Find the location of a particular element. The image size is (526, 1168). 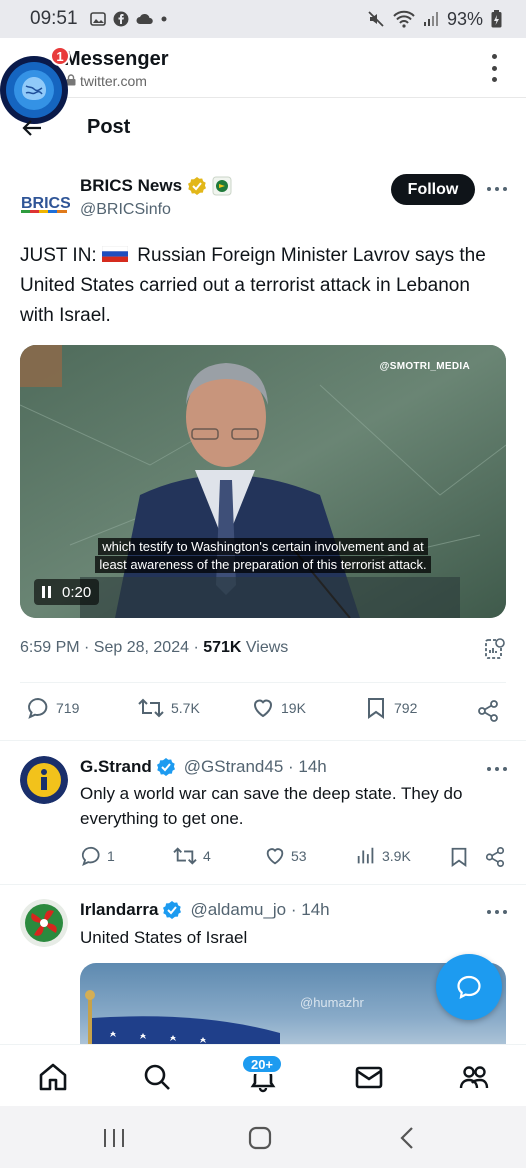

reply-author-handle: @aldamu_jo · 14h is located at coordinates (260, 909).